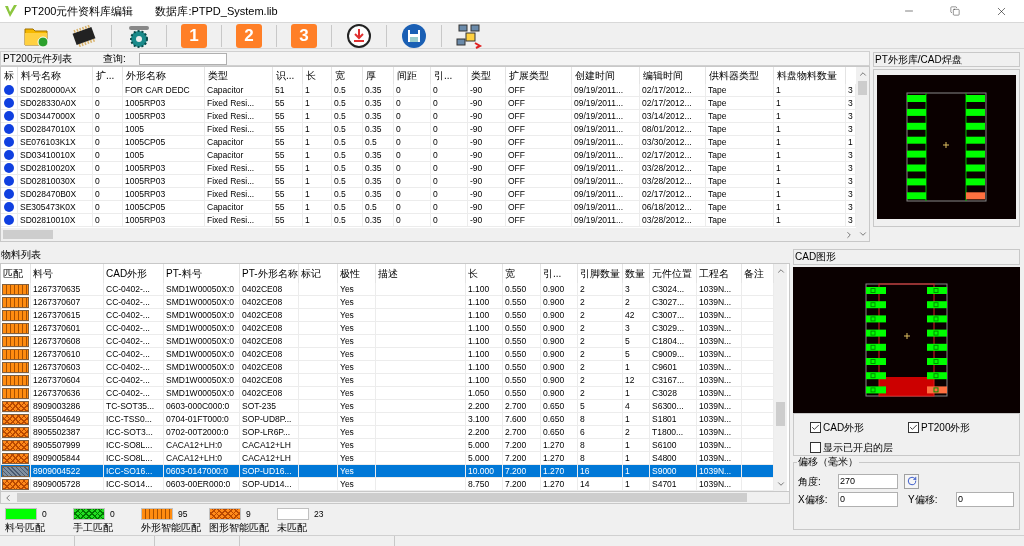 Image resolution: width=1024 pixels, height=546 pixels. Describe the element at coordinates (740, 75) in the screenshot. I see `column-header: 供料器类型` at that location.